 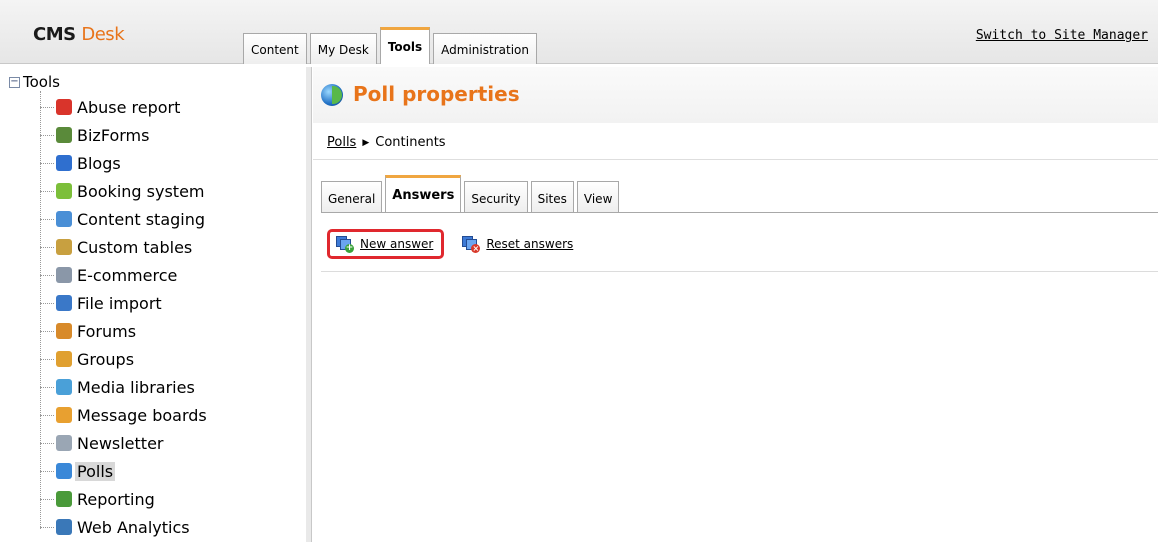 I want to click on sidebar-item-web-analytics: Web Analytics, so click(x=116, y=527).